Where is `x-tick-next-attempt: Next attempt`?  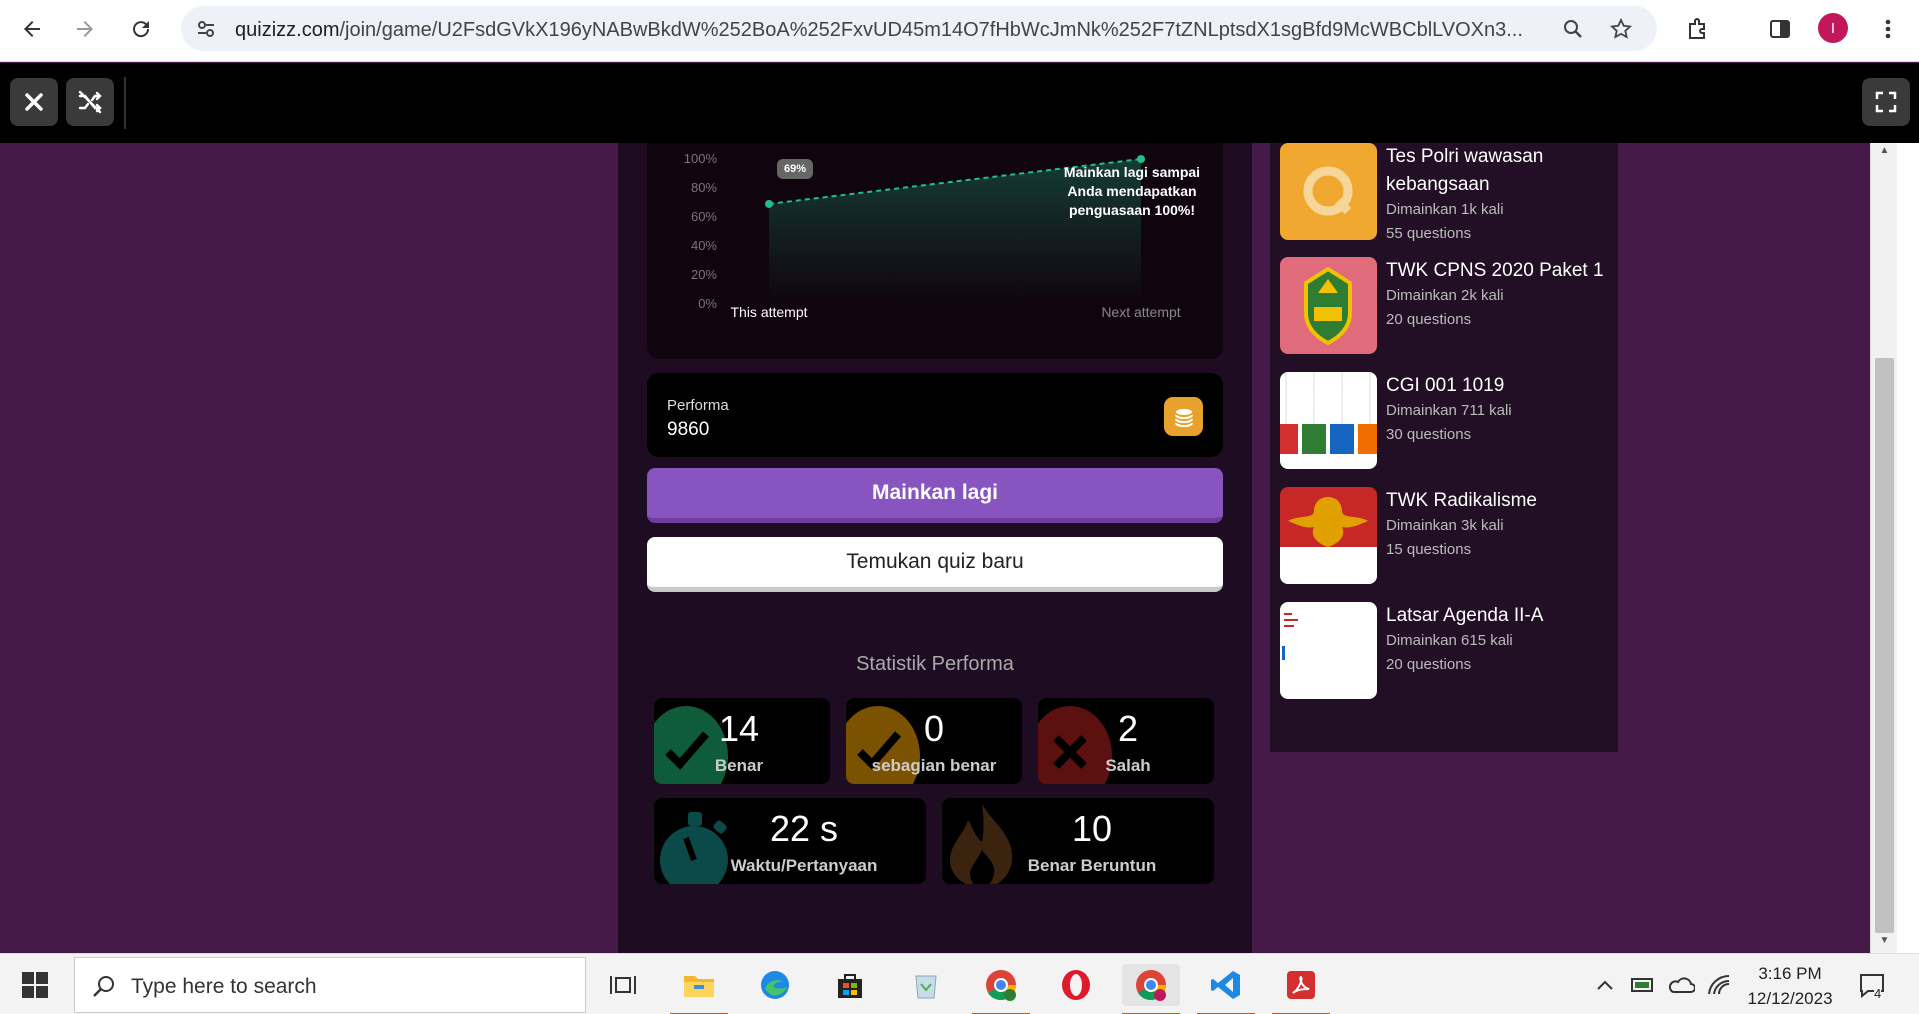
x-tick-next-attempt: Next attempt is located at coordinates (1141, 312).